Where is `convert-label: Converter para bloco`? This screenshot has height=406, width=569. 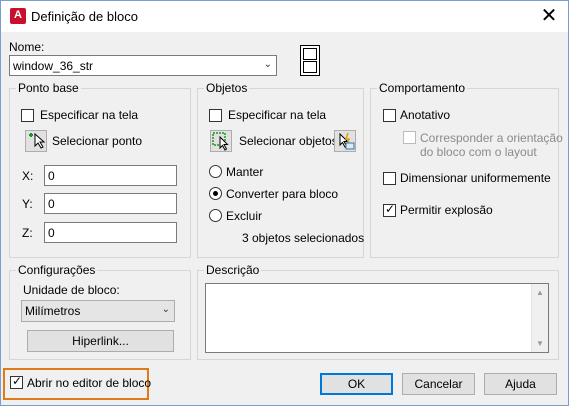
convert-label: Converter para bloco is located at coordinates (282, 194).